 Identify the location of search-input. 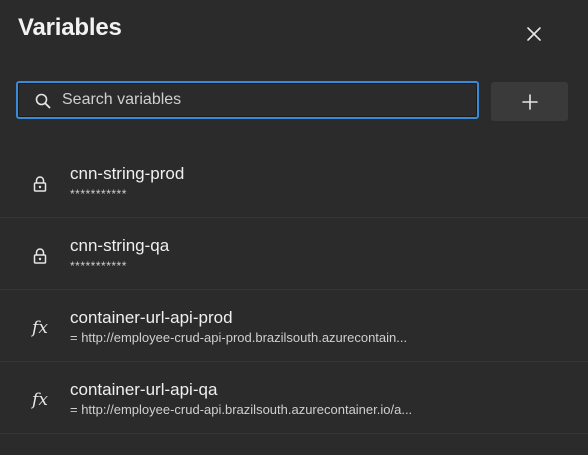
(262, 100).